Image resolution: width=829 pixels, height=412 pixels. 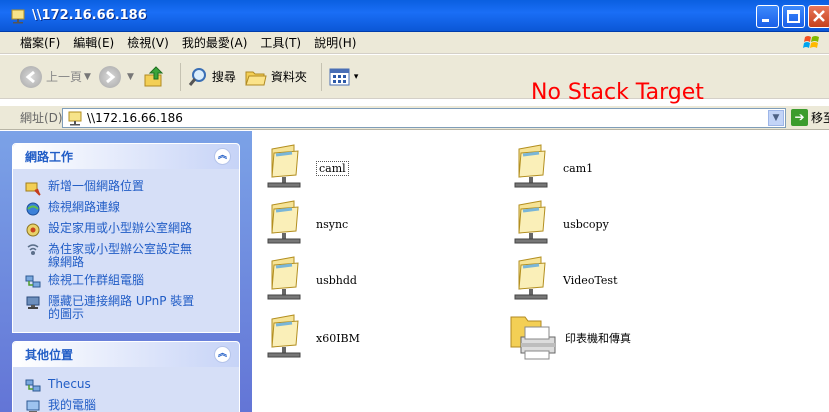 I want to click on task-setup-wireless-network: 為住家或小型辦公室設定無 線網路, so click(x=126, y=255).